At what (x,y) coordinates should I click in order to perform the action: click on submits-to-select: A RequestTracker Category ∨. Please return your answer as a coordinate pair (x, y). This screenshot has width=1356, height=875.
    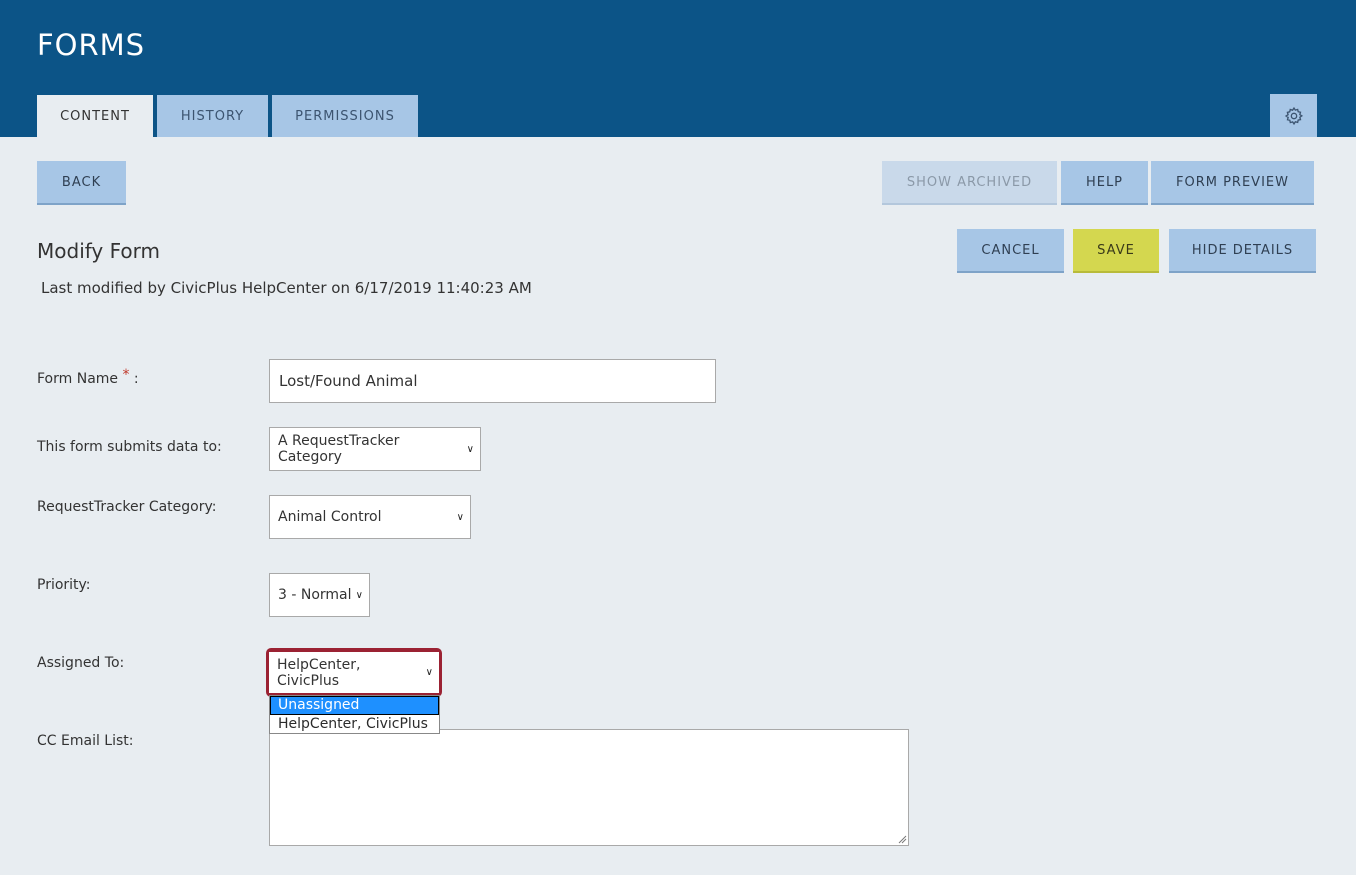
    Looking at the image, I should click on (375, 449).